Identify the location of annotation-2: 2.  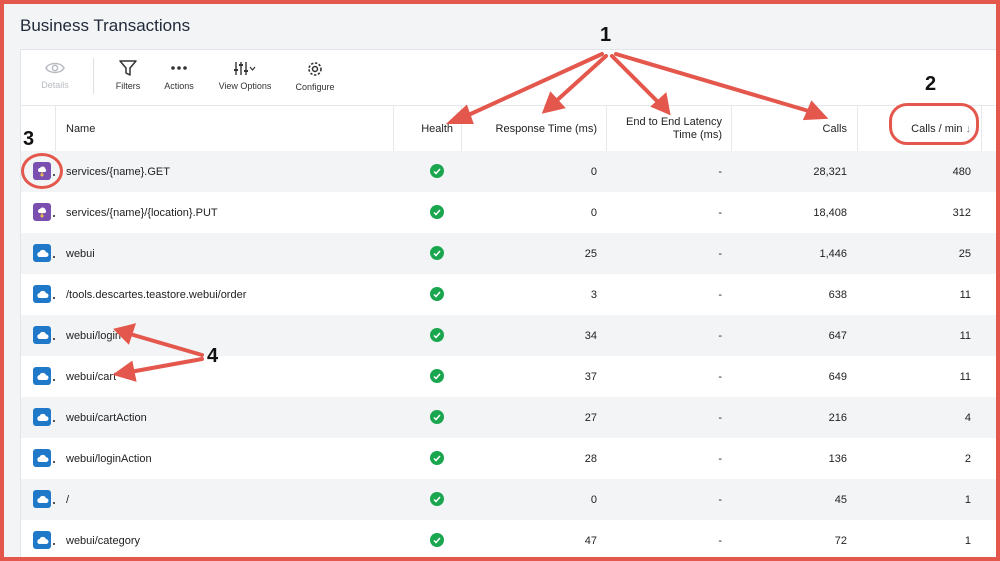
(931, 84).